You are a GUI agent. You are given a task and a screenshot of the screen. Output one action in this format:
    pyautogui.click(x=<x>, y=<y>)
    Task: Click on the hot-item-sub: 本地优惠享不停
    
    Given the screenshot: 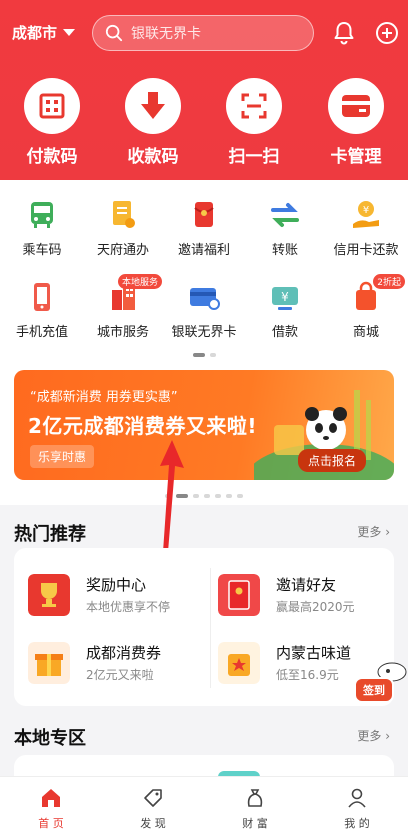 What is the action you would take?
    pyautogui.click(x=128, y=607)
    